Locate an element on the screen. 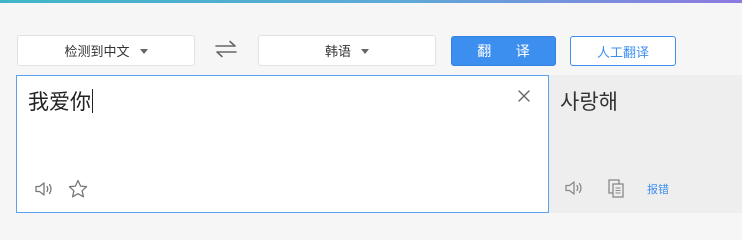 The width and height of the screenshot is (742, 240). favorite-button is located at coordinates (78, 189).